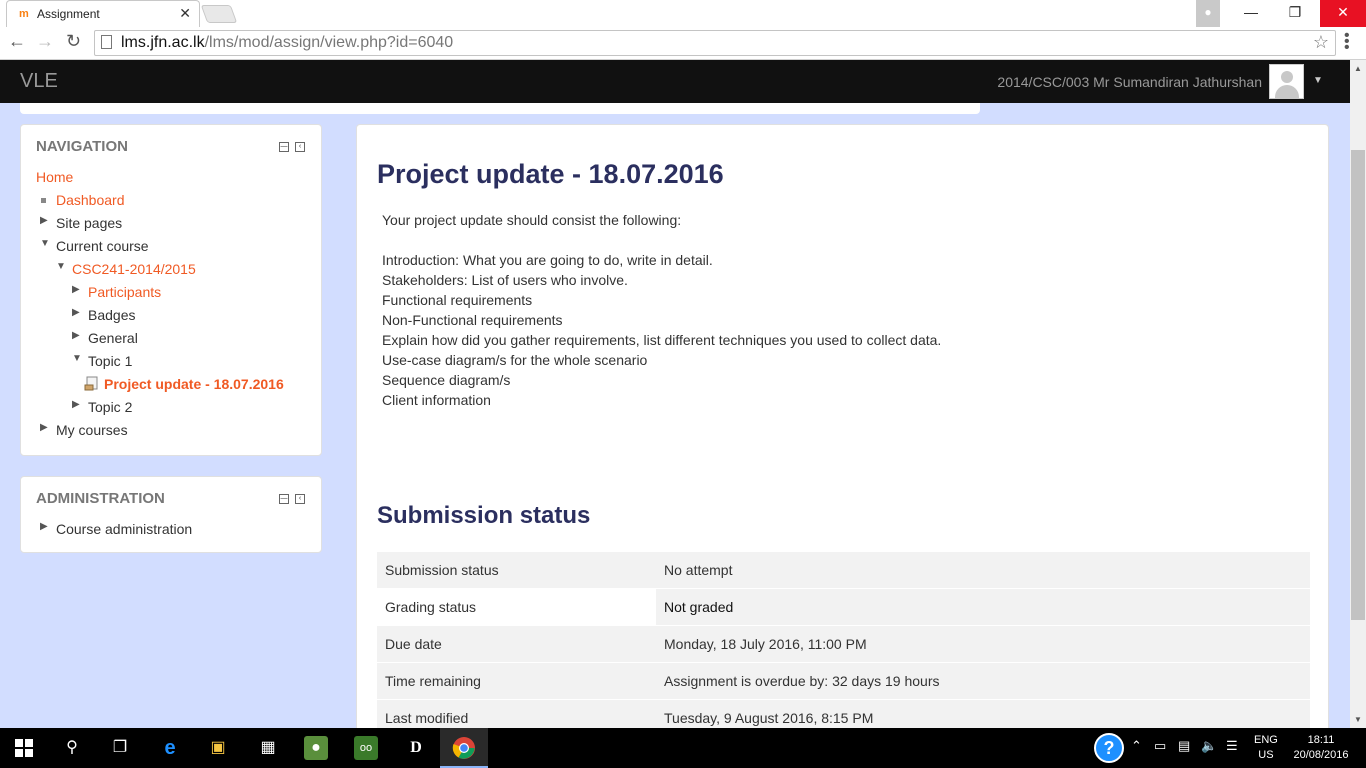 The height and width of the screenshot is (768, 1366). I want to click on nav-current-course: ▼ Current course, so click(94, 246).